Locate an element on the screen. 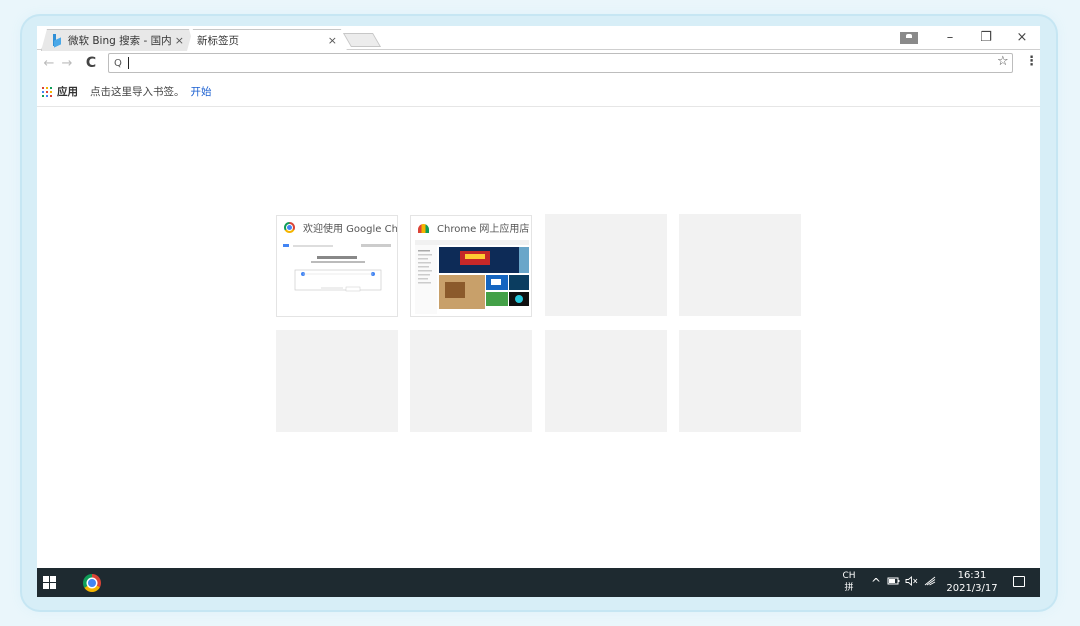 The width and height of the screenshot is (1080, 626). tile-chrome-web-store: Chrome 网上应用店 is located at coordinates (471, 266).